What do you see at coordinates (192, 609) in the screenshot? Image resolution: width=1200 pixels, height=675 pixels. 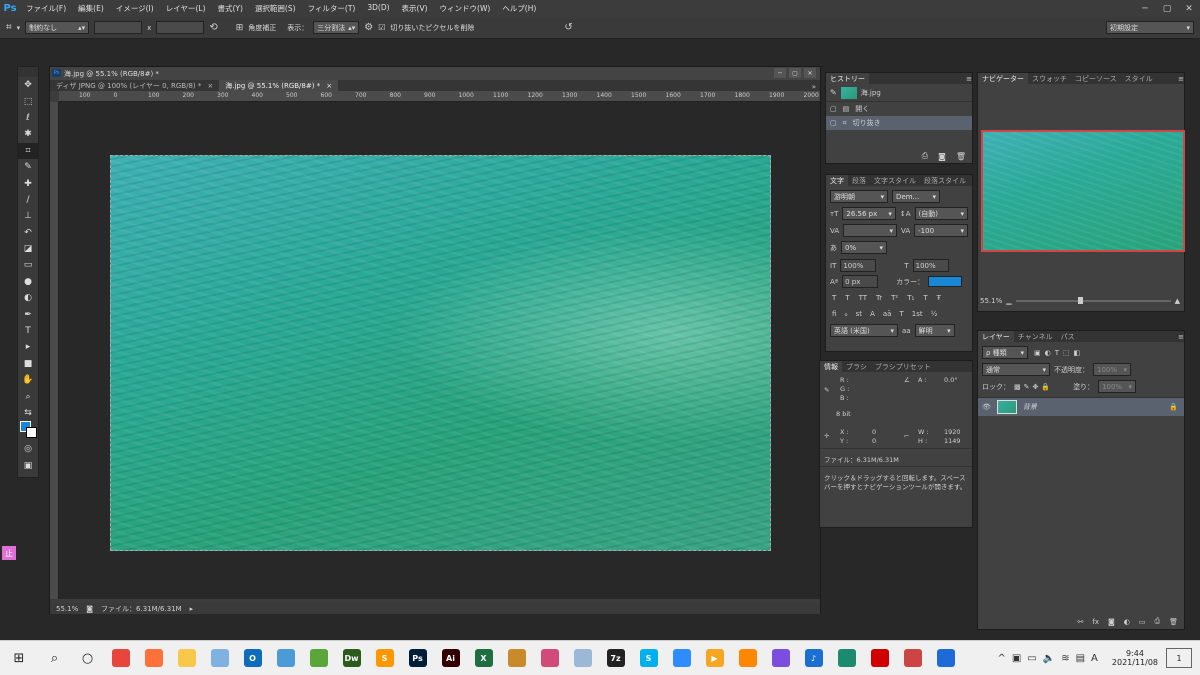 I see `status-arrow-icon: ▸` at bounding box center [192, 609].